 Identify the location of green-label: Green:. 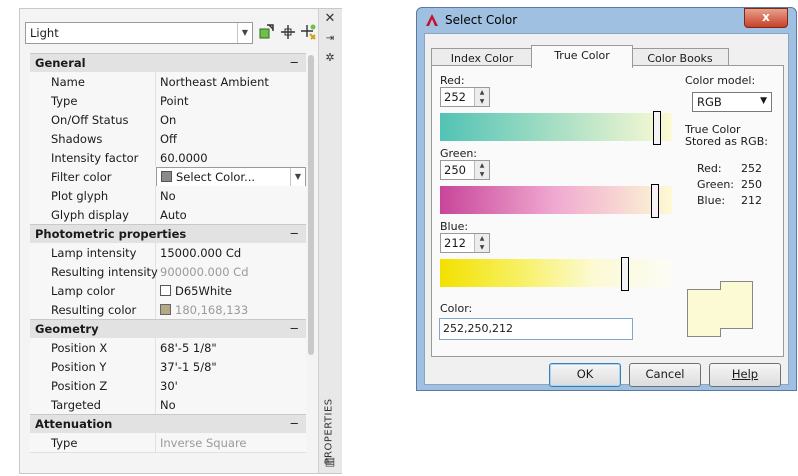
(459, 153).